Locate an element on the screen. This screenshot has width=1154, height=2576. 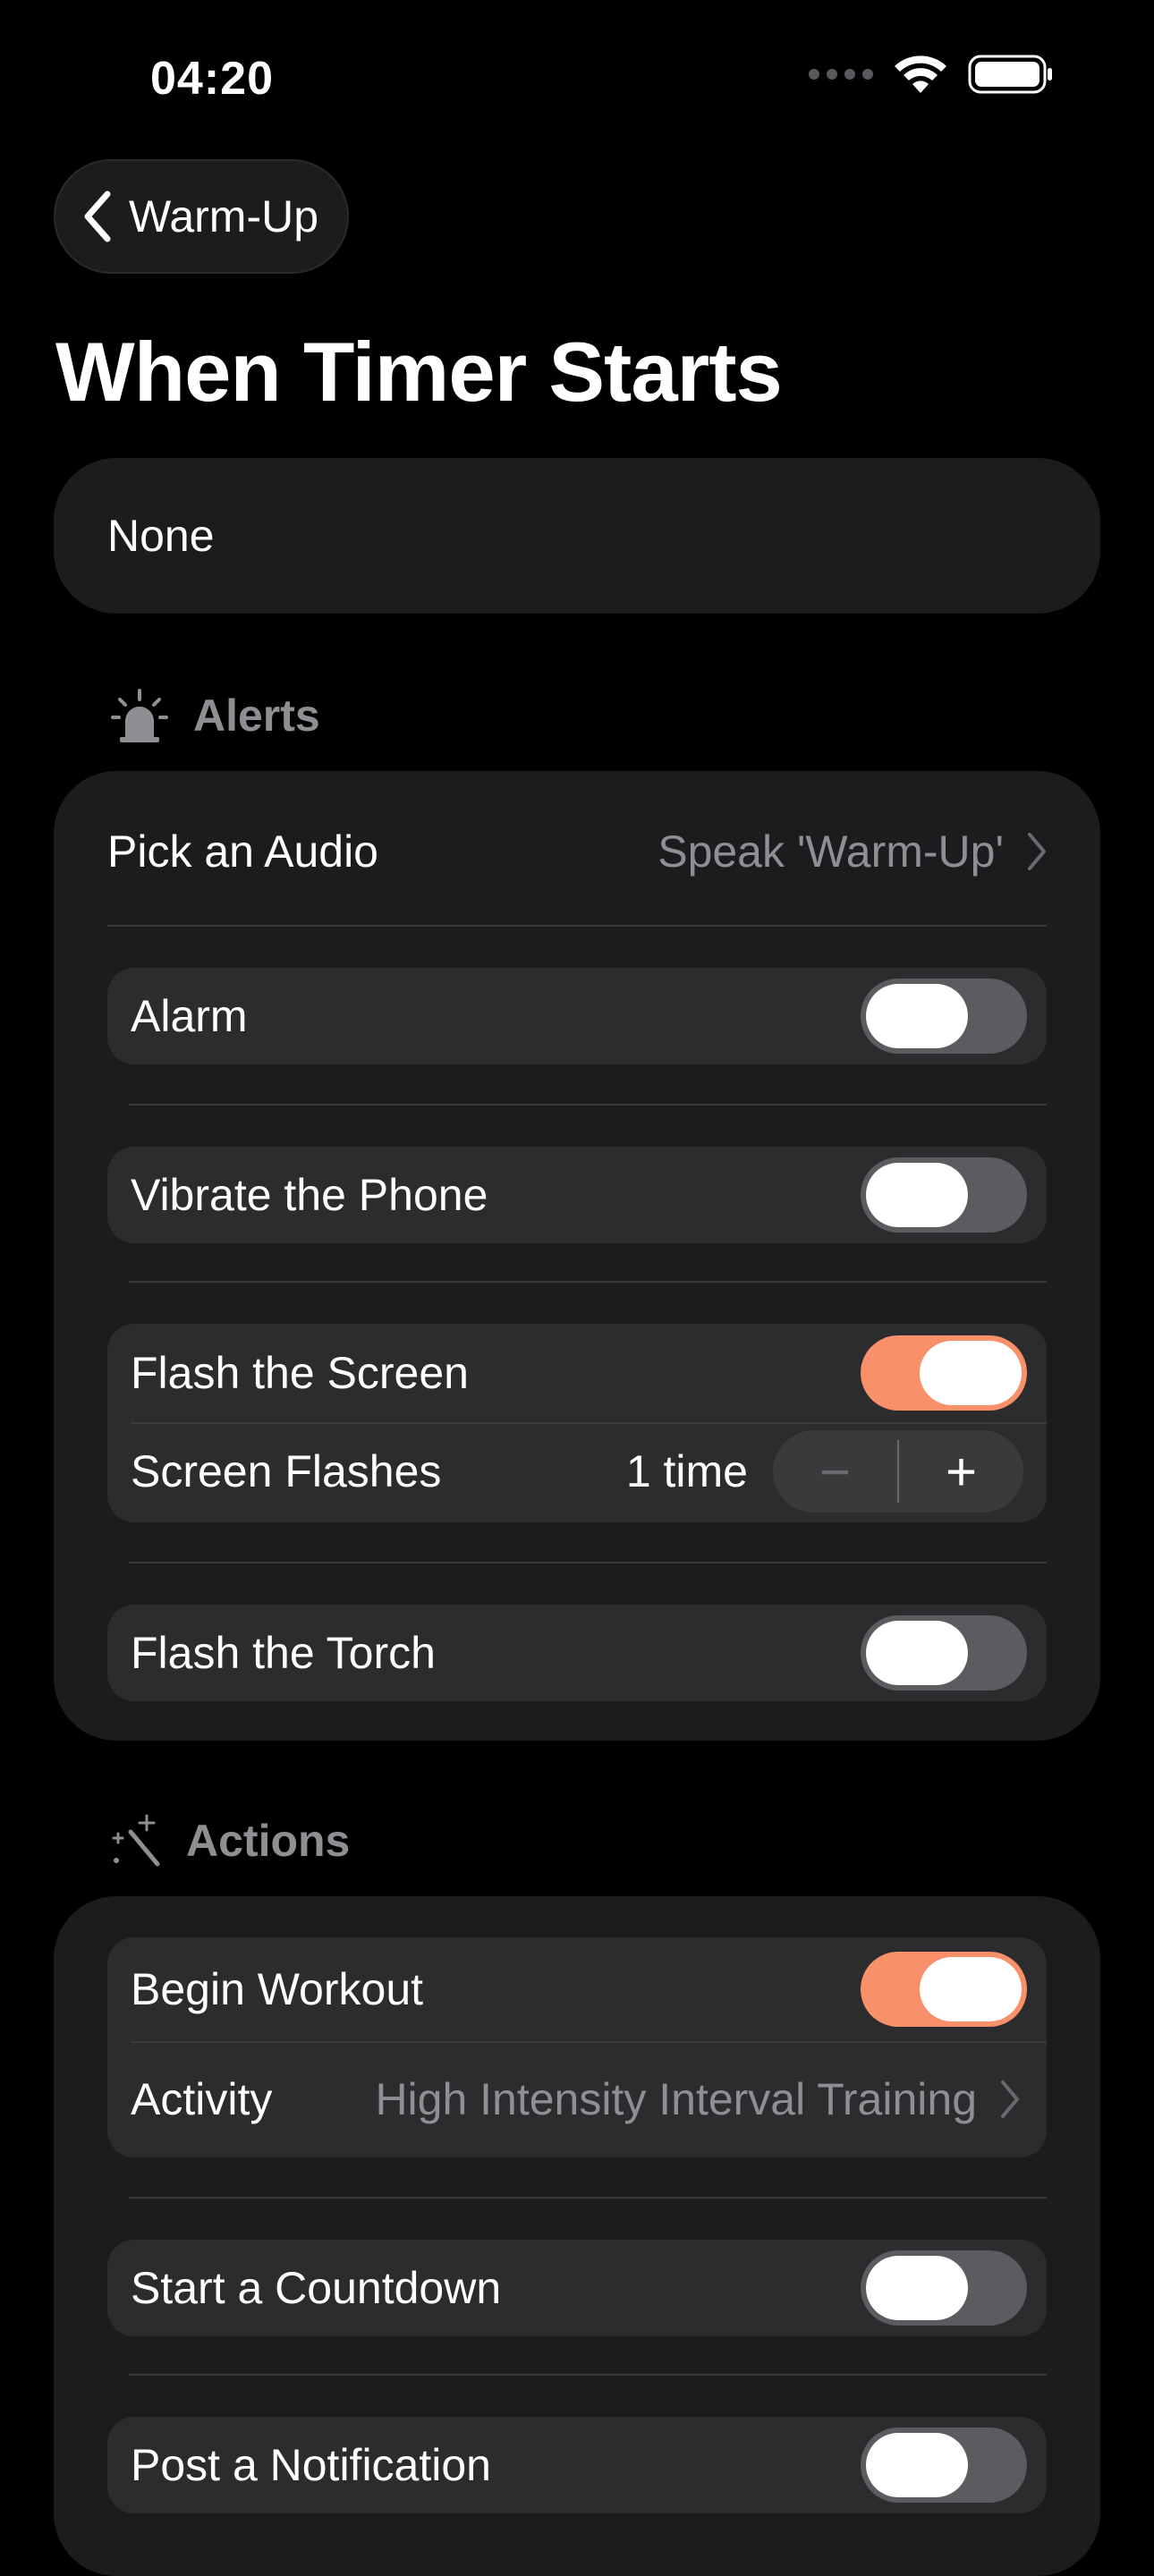
pick-audio-label: Pick an Audio is located at coordinates (242, 851).